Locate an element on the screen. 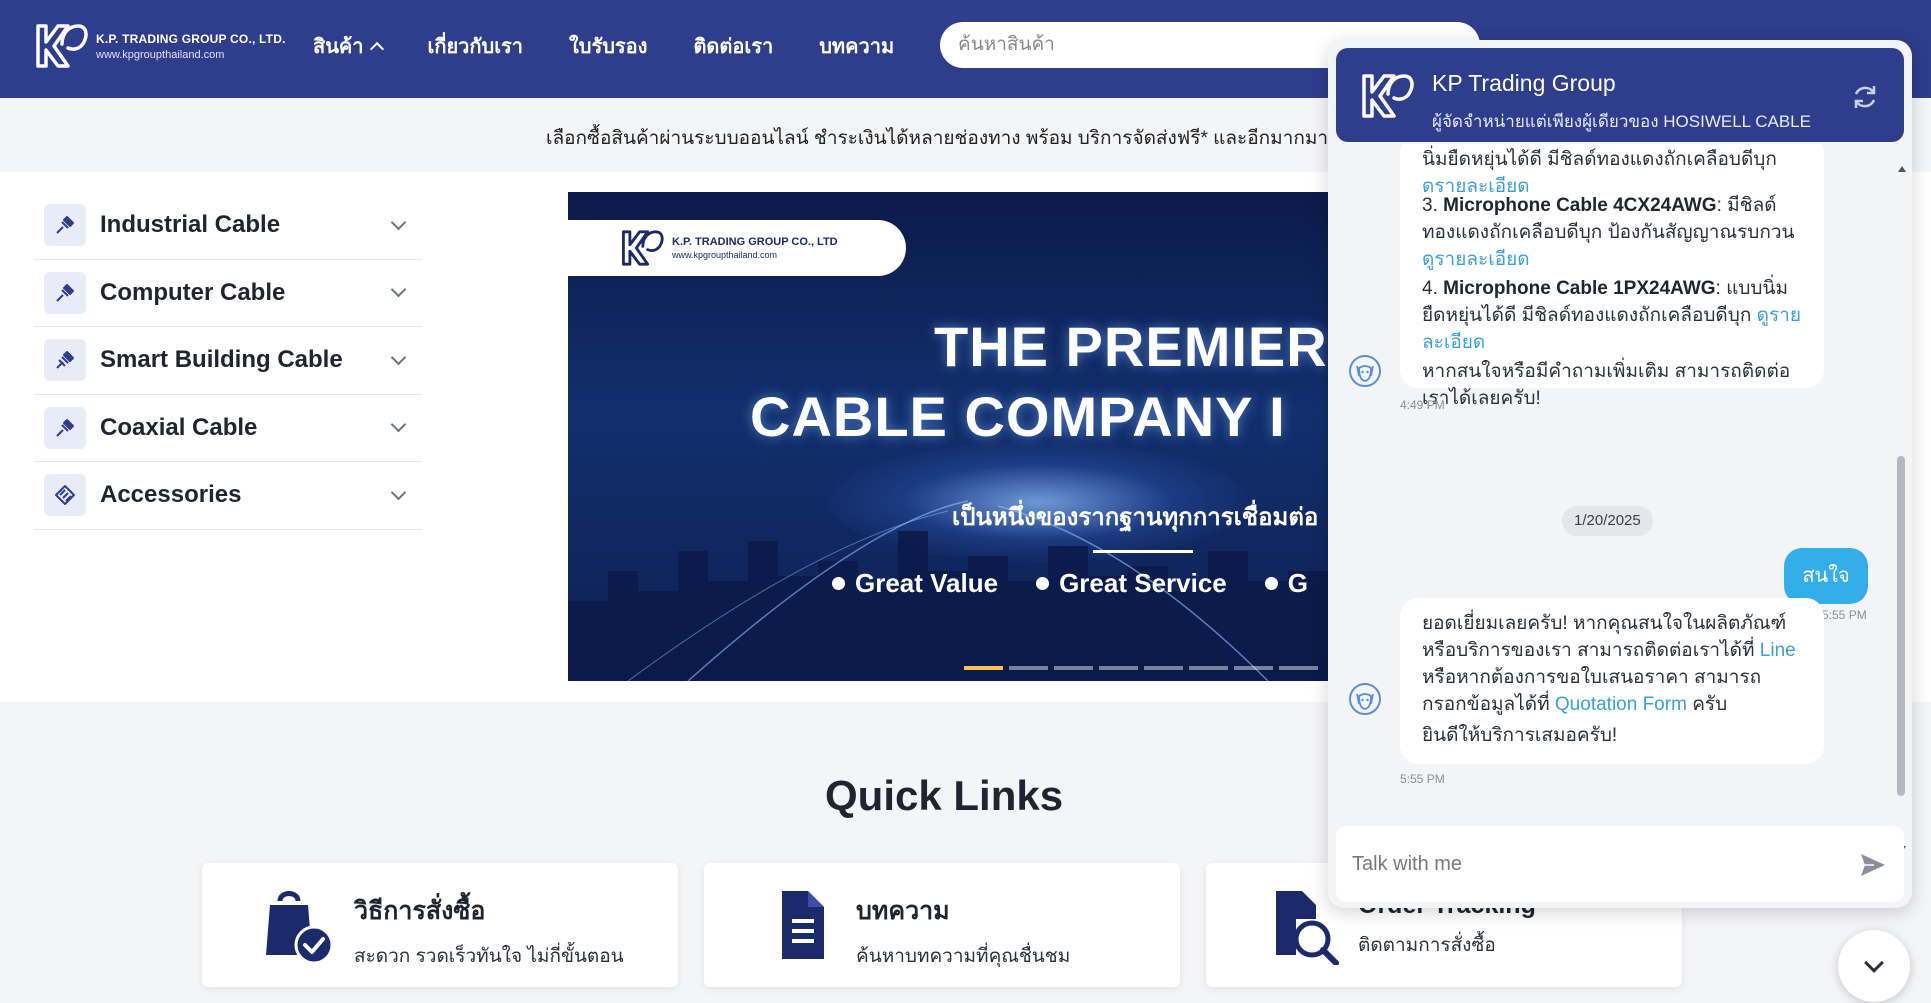  quick-link-desc: สะดวก รวดเร็วทันใจ ไม่กี่ขั้นตอน is located at coordinates (489, 956).